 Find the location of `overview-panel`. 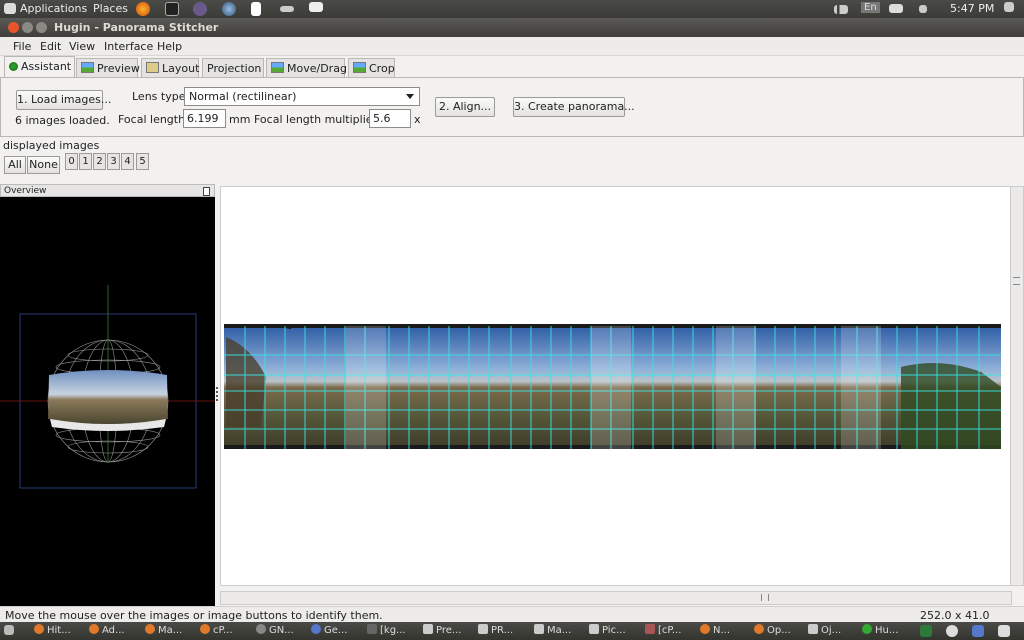

overview-panel is located at coordinates (107, 401).